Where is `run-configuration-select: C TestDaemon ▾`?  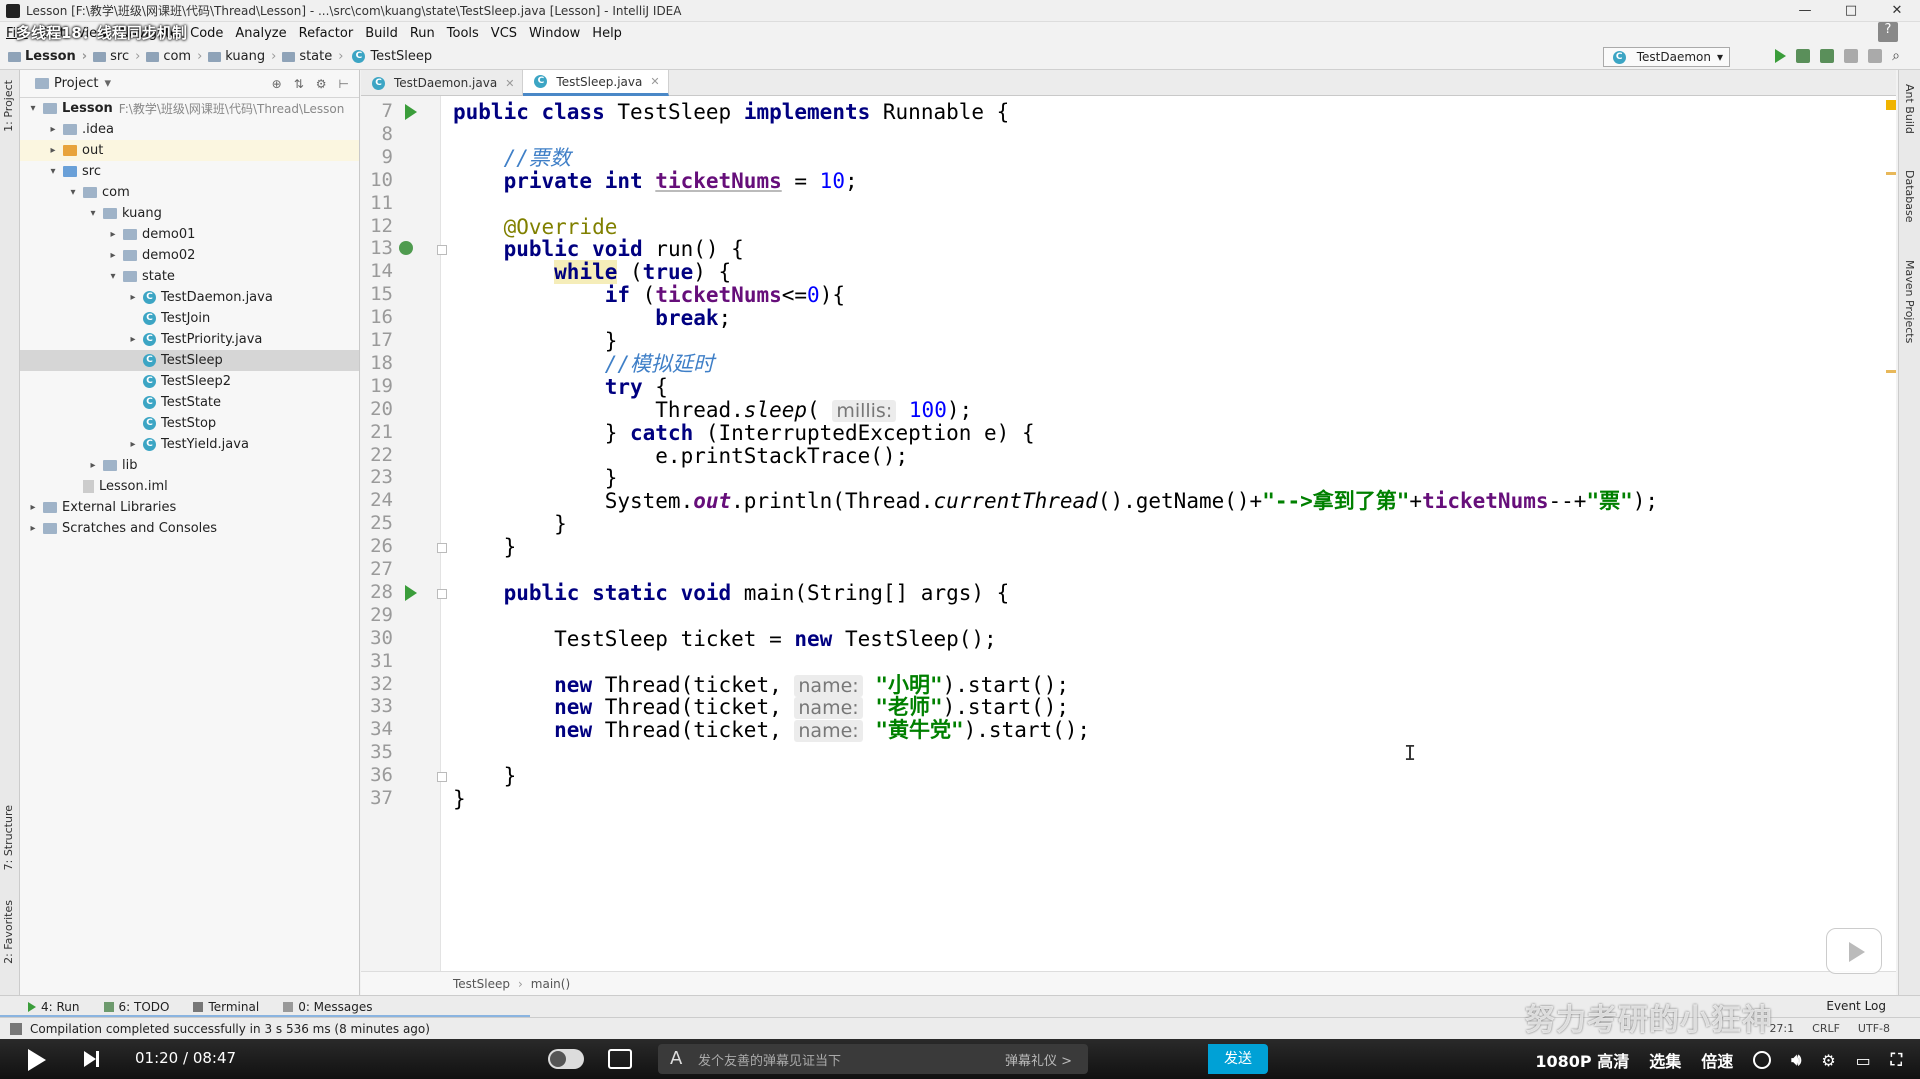 run-configuration-select: C TestDaemon ▾ is located at coordinates (1666, 57).